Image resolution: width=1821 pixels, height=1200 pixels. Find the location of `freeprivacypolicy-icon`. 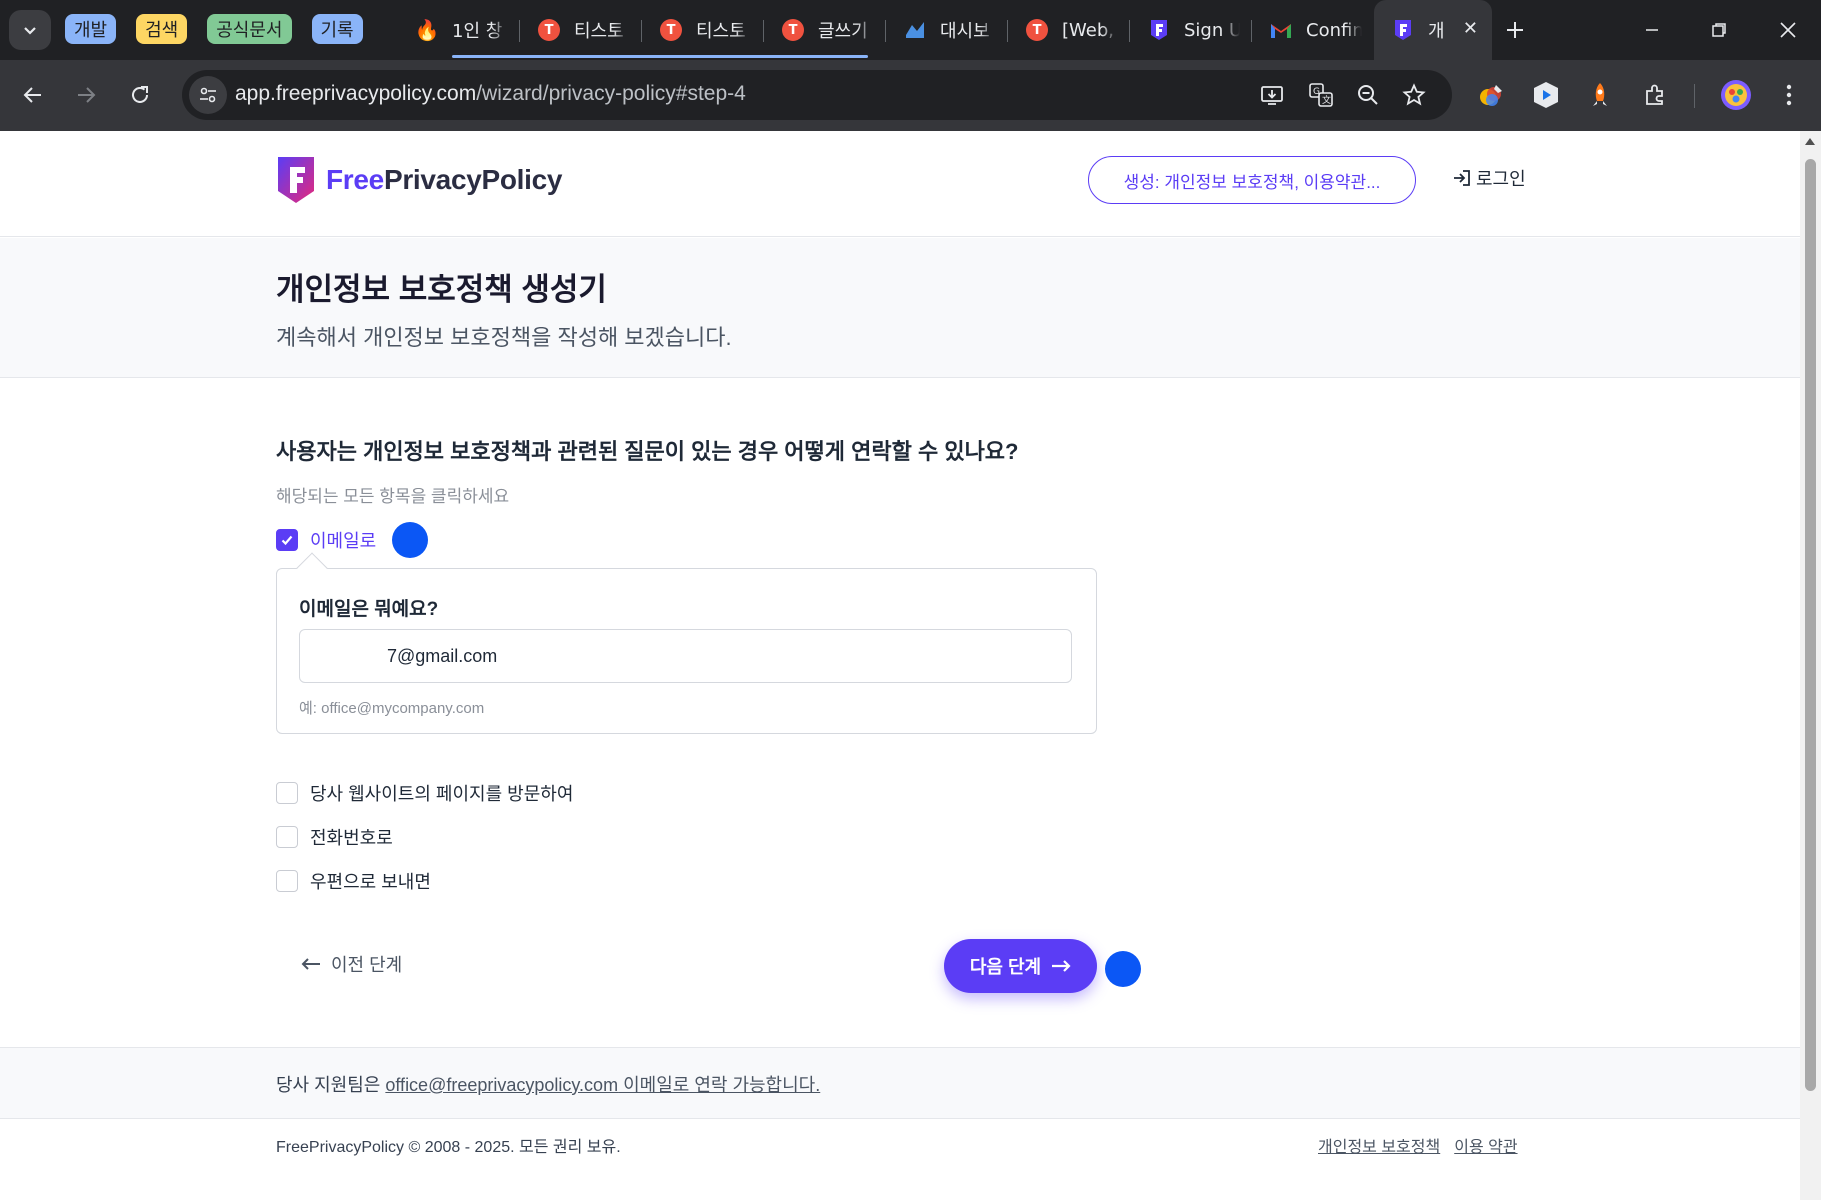

freeprivacypolicy-icon is located at coordinates (1159, 30).